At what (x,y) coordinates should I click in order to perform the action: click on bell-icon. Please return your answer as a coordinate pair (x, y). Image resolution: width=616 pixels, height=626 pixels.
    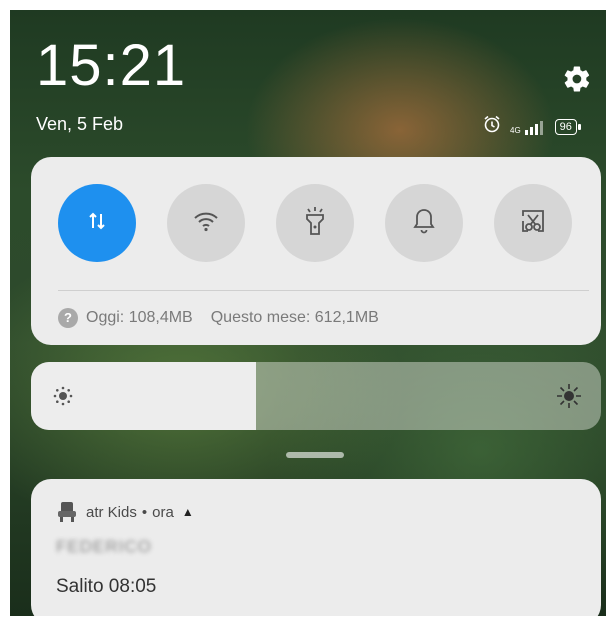
    Looking at the image, I should click on (424, 223).